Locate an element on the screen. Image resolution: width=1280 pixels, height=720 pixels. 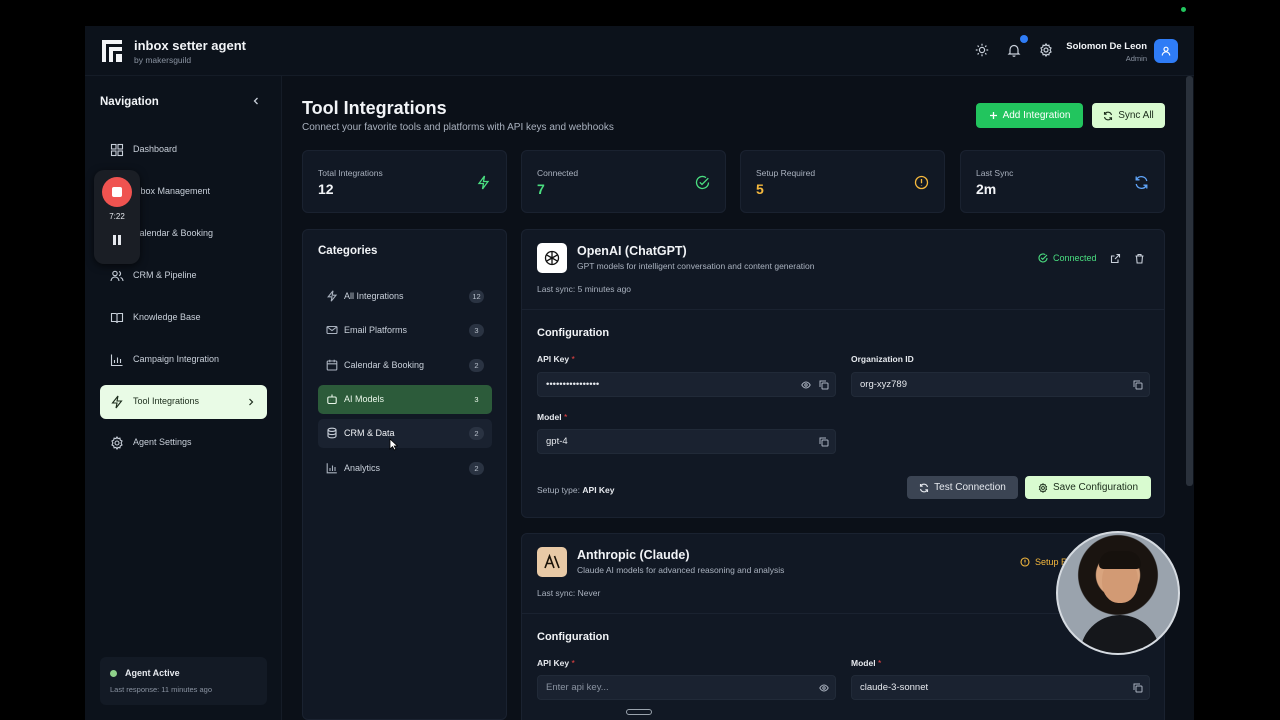
app-subtitle: by makersguild is located at coordinates (163, 60).